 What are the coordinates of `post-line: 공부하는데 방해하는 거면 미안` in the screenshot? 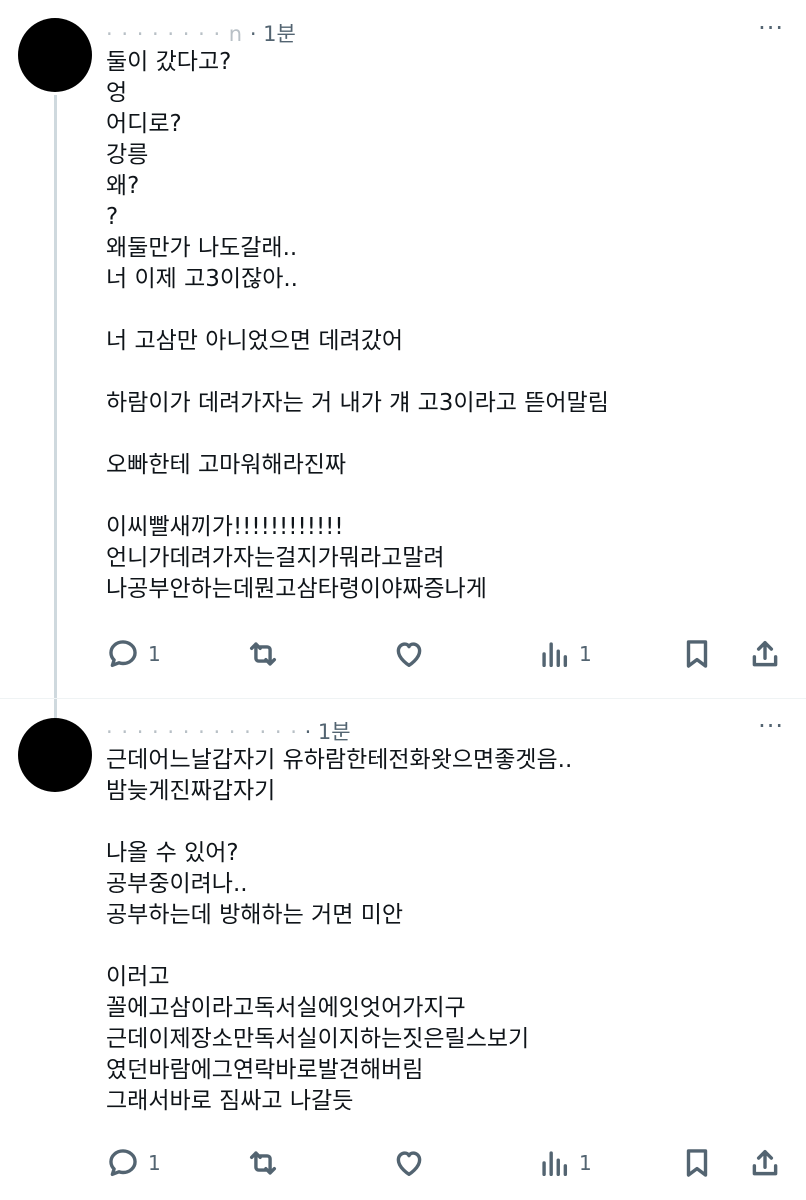 It's located at (255, 915).